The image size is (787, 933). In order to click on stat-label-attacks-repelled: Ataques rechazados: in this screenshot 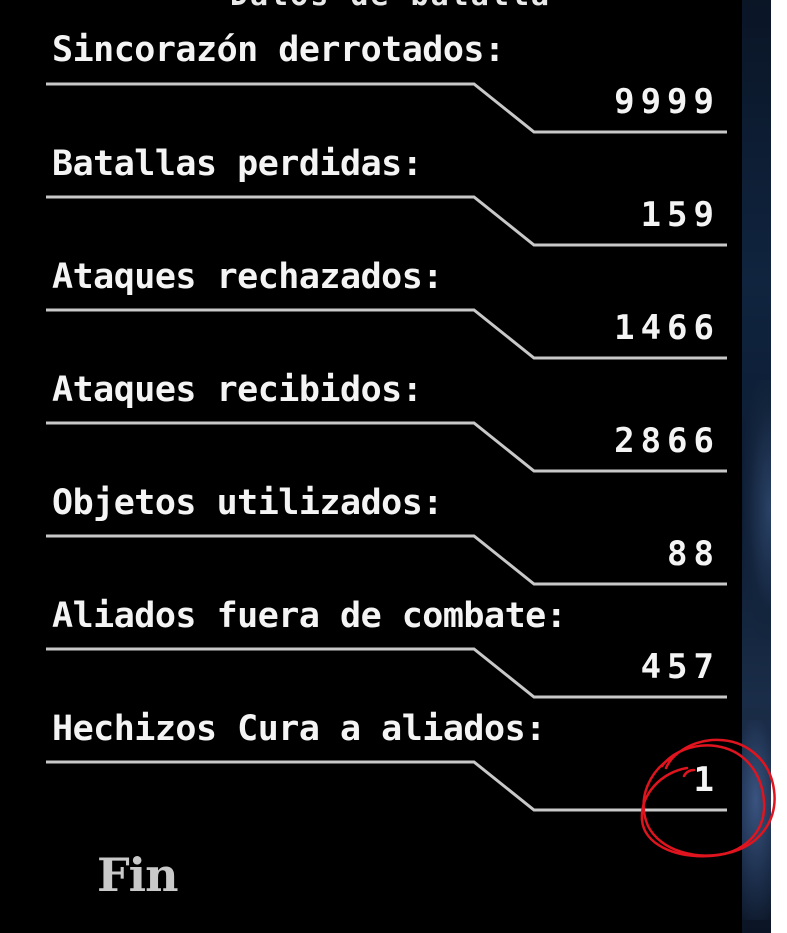, I will do `click(247, 277)`.